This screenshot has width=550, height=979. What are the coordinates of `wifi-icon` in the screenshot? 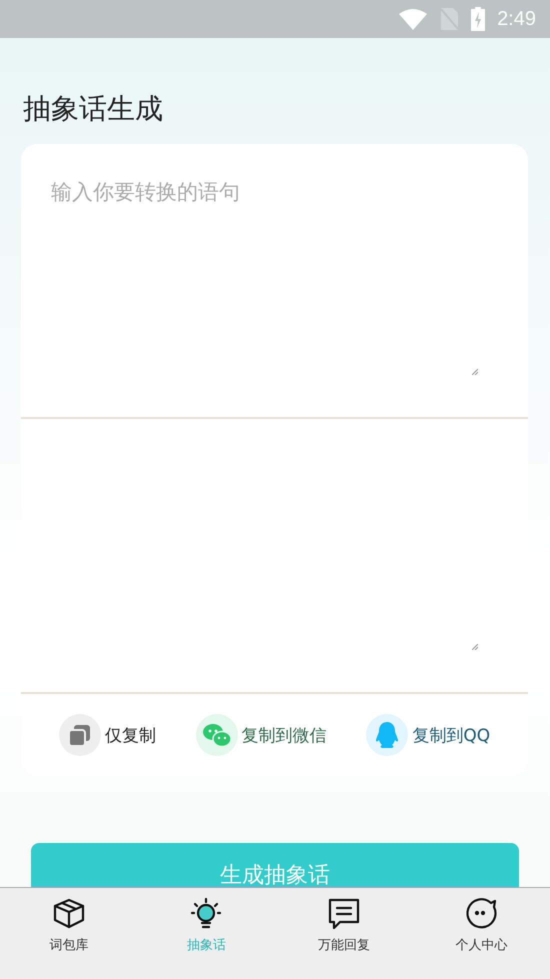 It's located at (413, 19).